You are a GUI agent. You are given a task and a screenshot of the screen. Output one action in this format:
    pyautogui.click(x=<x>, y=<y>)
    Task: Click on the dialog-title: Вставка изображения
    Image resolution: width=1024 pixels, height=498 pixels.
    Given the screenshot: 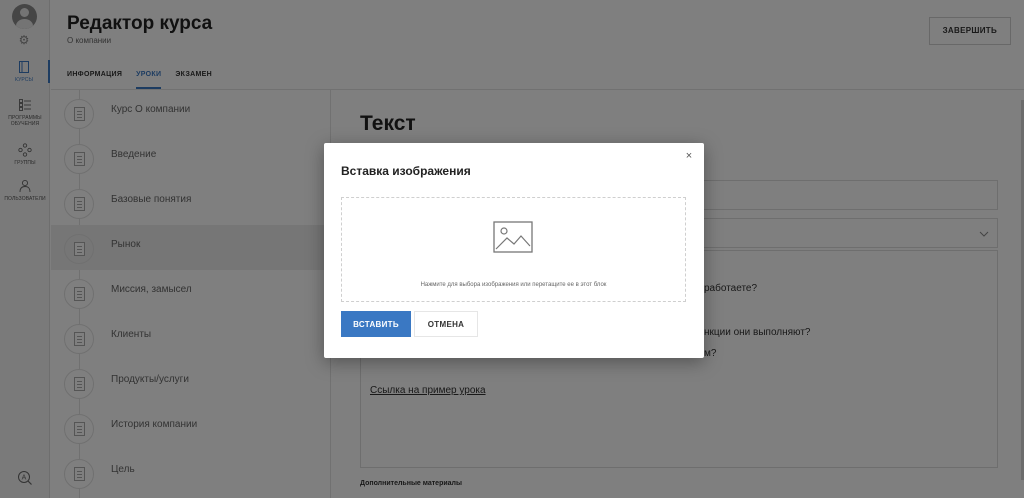 What is the action you would take?
    pyautogui.click(x=406, y=171)
    